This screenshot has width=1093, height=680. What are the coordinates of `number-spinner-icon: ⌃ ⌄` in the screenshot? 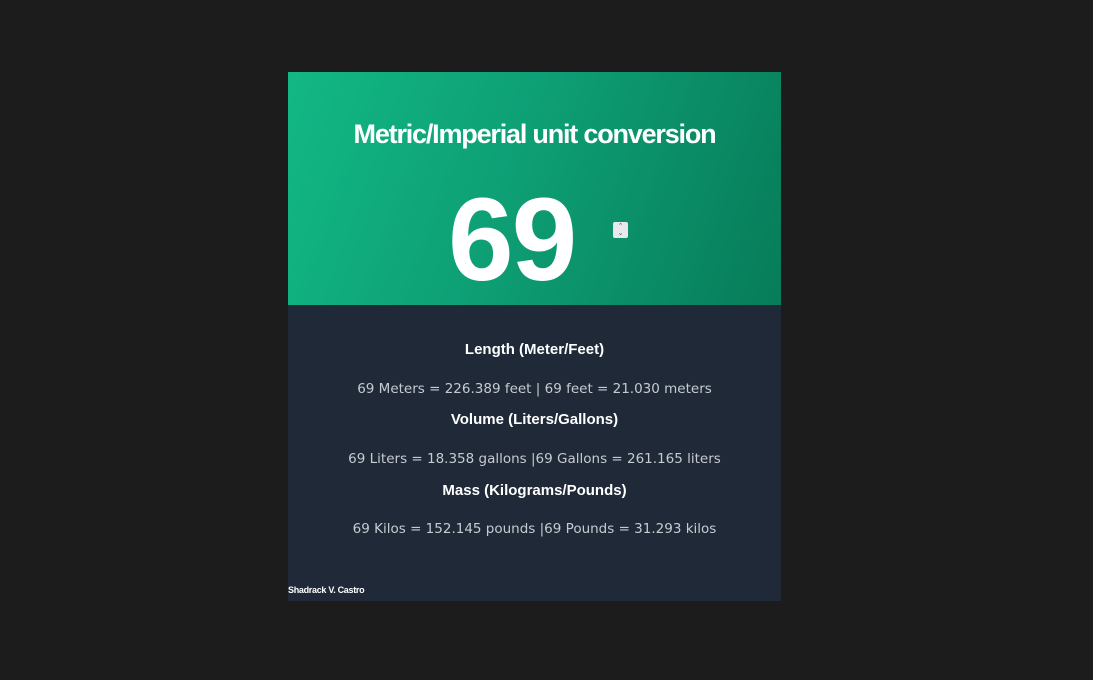 It's located at (620, 230).